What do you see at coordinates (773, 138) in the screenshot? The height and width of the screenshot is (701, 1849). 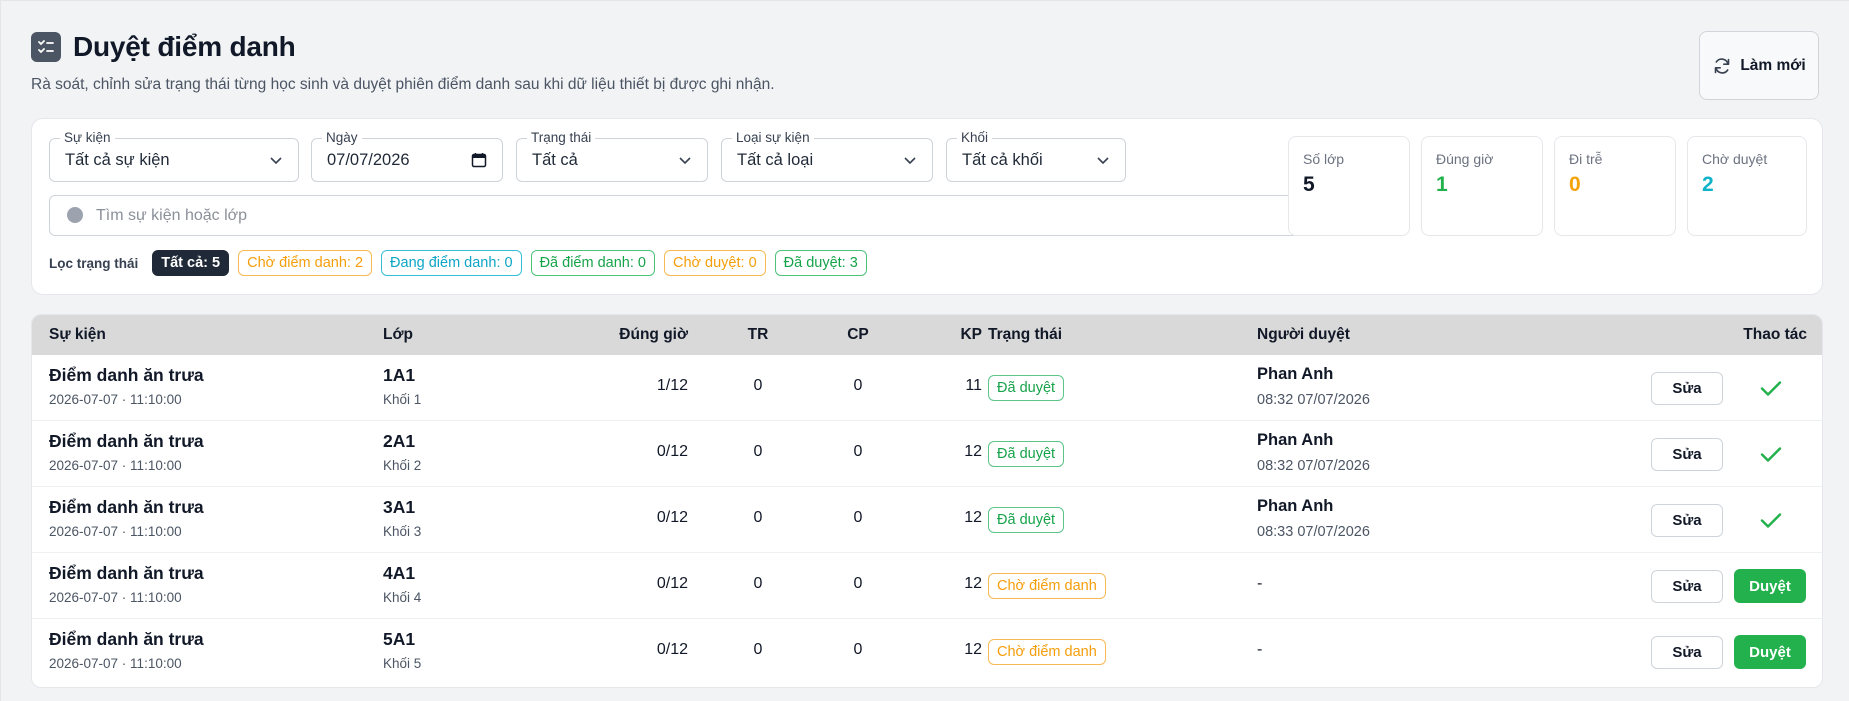 I see `event-type-select-label: Loại sự kiện` at bounding box center [773, 138].